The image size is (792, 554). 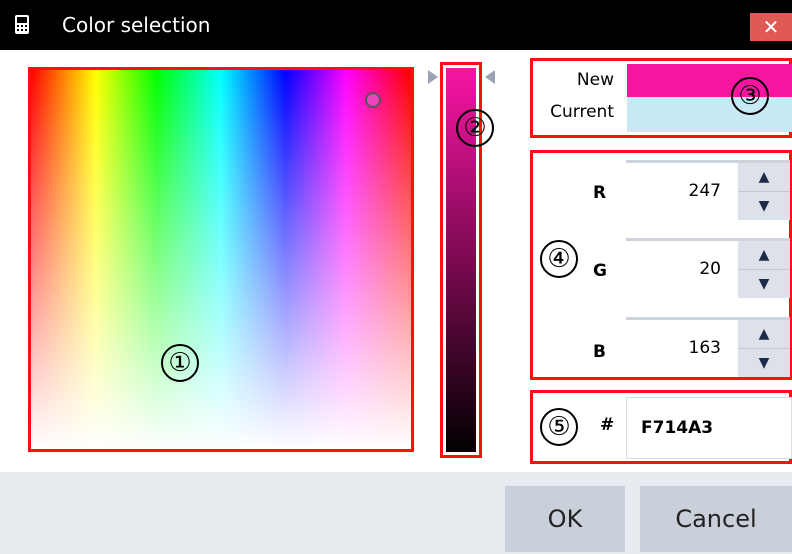 I want to click on spectrum-picker-handle, so click(x=373, y=100).